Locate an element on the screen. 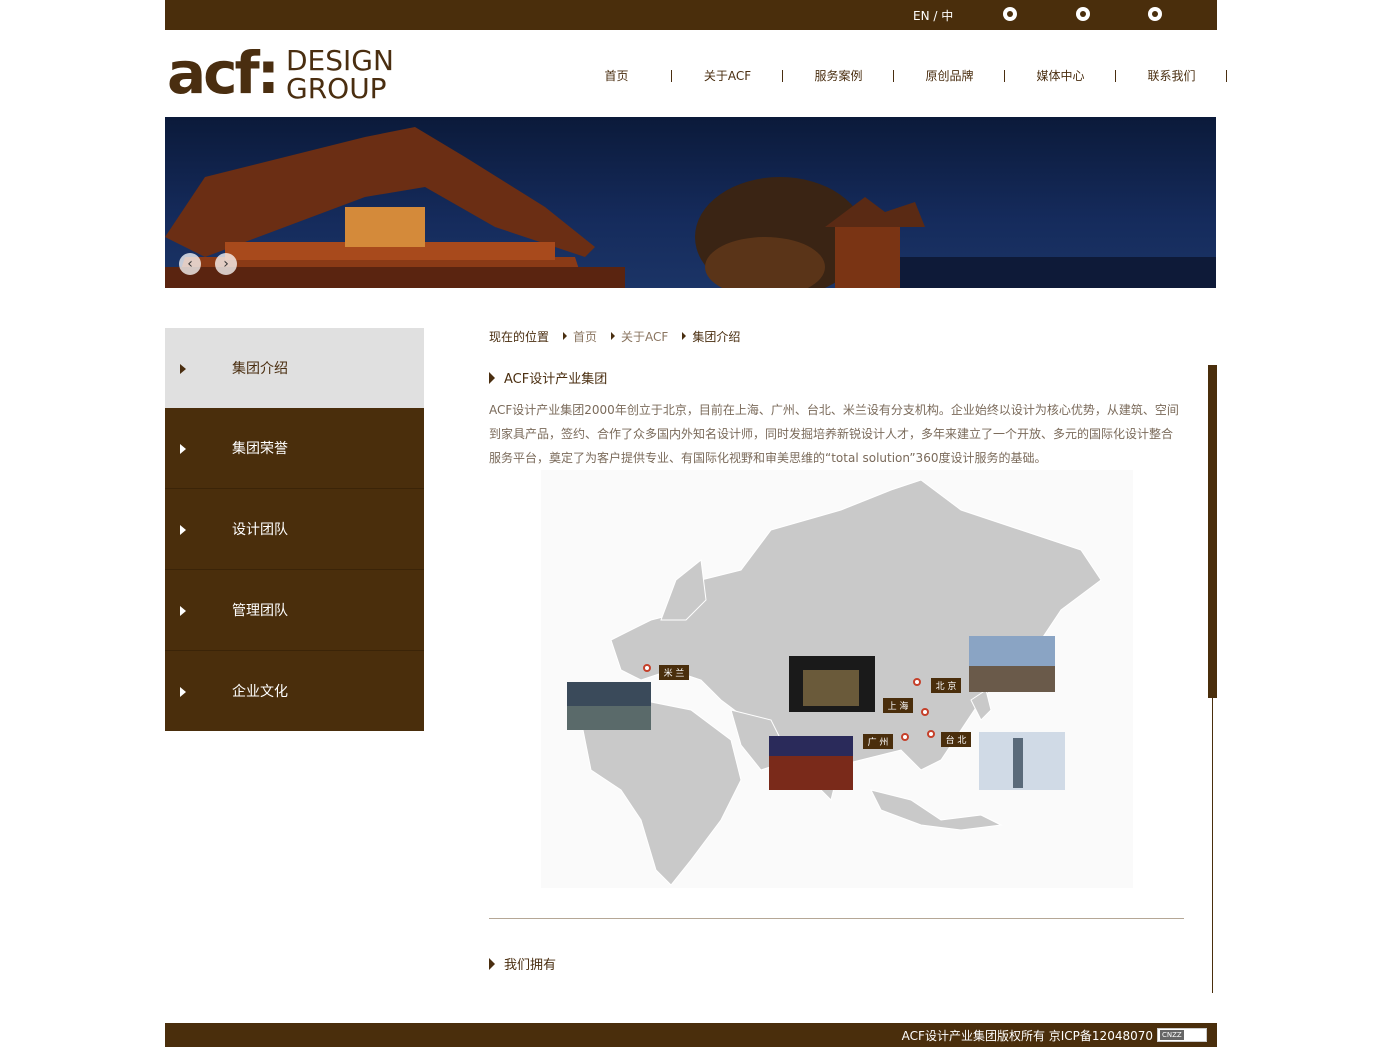 The image size is (1382, 1047). section-title-we-have: 我们拥有 is located at coordinates (522, 963).